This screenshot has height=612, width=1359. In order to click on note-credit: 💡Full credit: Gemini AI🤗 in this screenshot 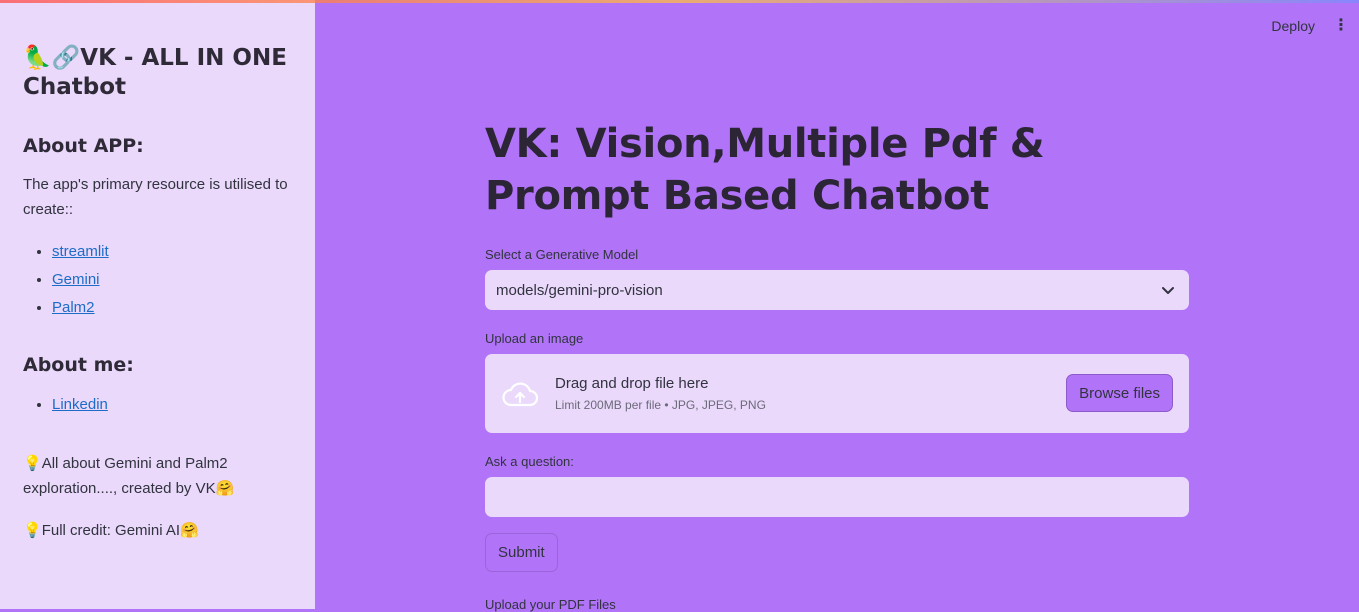, I will do `click(157, 530)`.